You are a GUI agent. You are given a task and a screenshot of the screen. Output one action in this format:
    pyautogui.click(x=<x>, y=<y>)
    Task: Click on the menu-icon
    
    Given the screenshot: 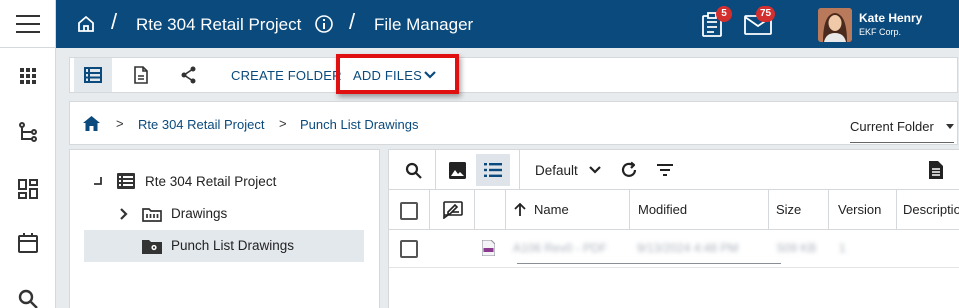 What is the action you would take?
    pyautogui.click(x=28, y=24)
    